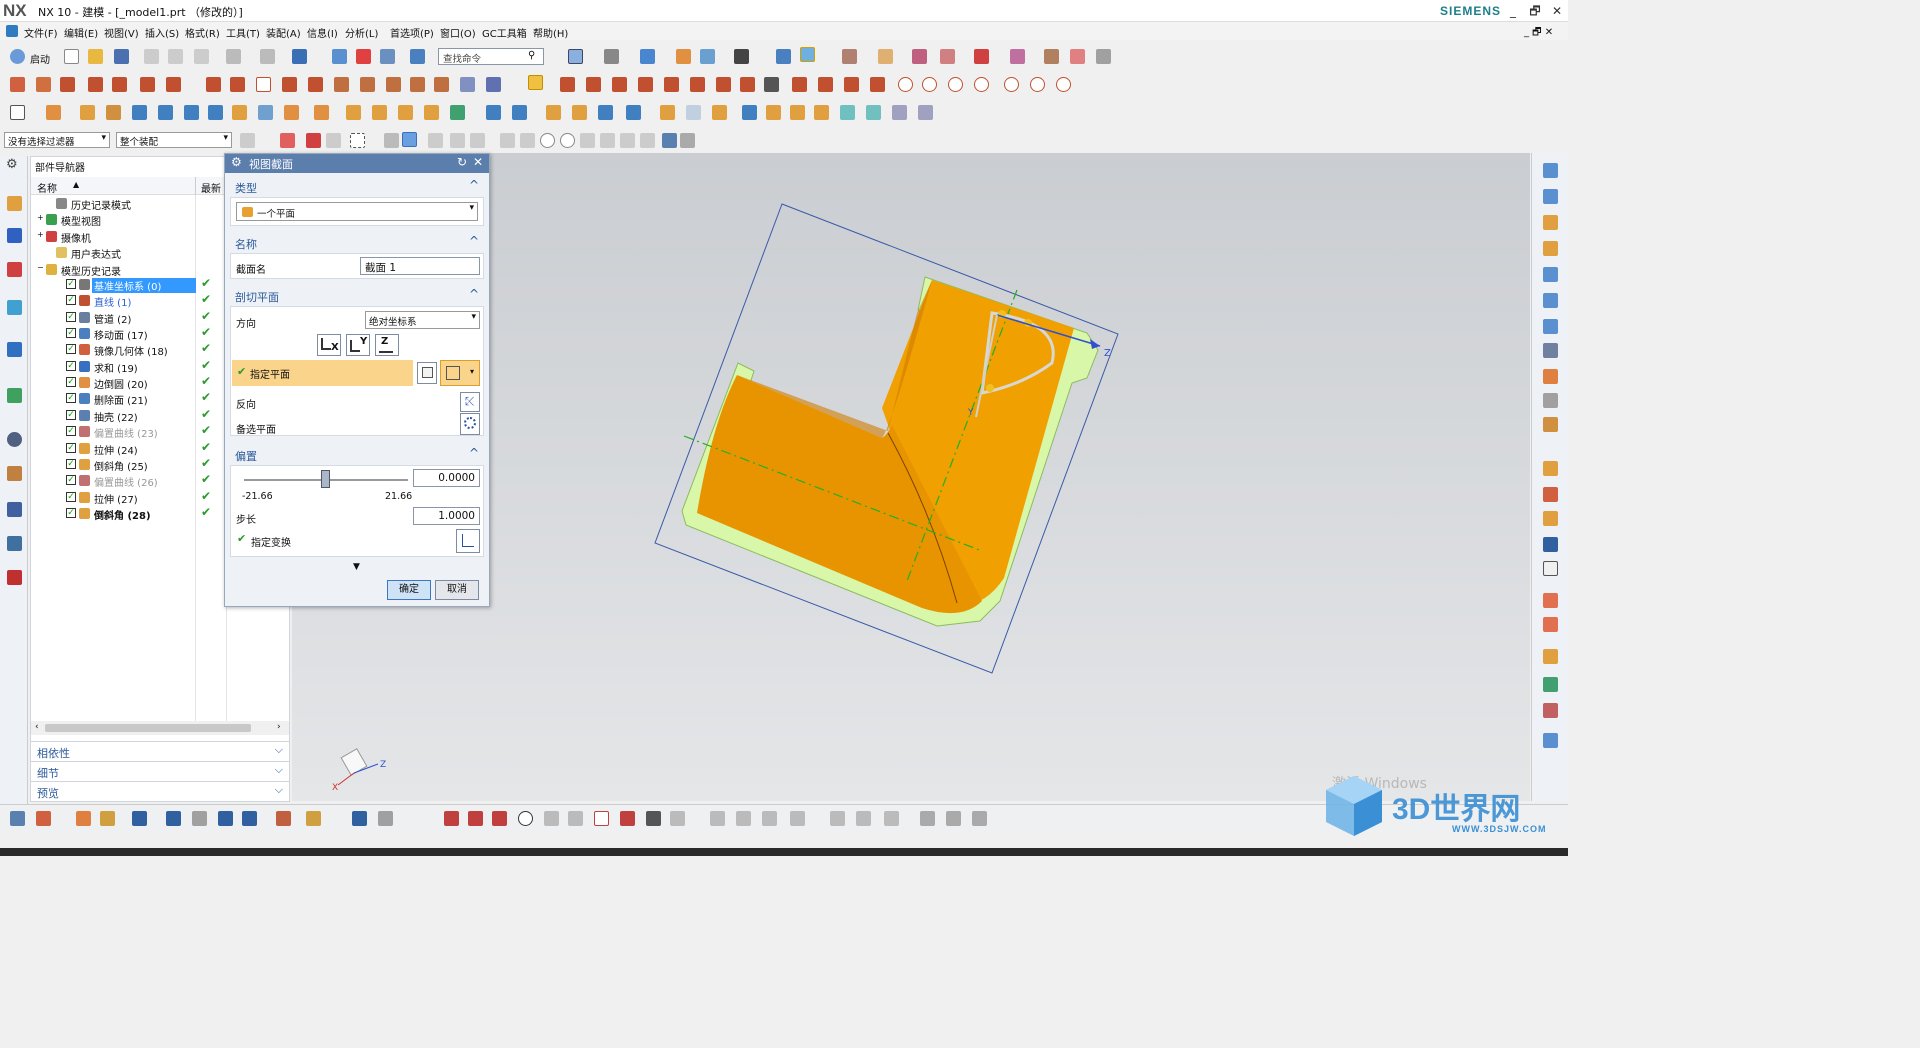  I want to click on offset-value-input: 0.0000, so click(446, 478).